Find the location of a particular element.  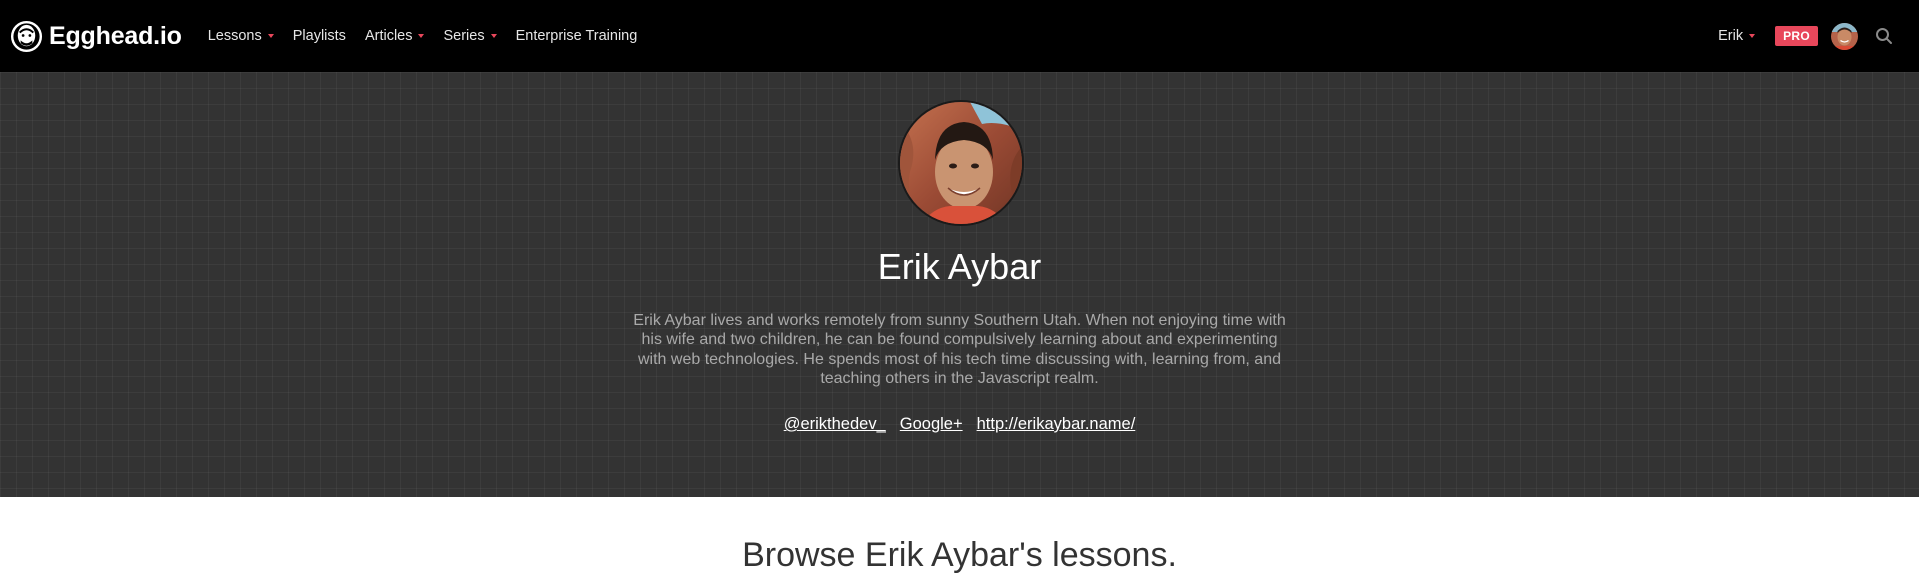

profile-photo is located at coordinates (961, 163).